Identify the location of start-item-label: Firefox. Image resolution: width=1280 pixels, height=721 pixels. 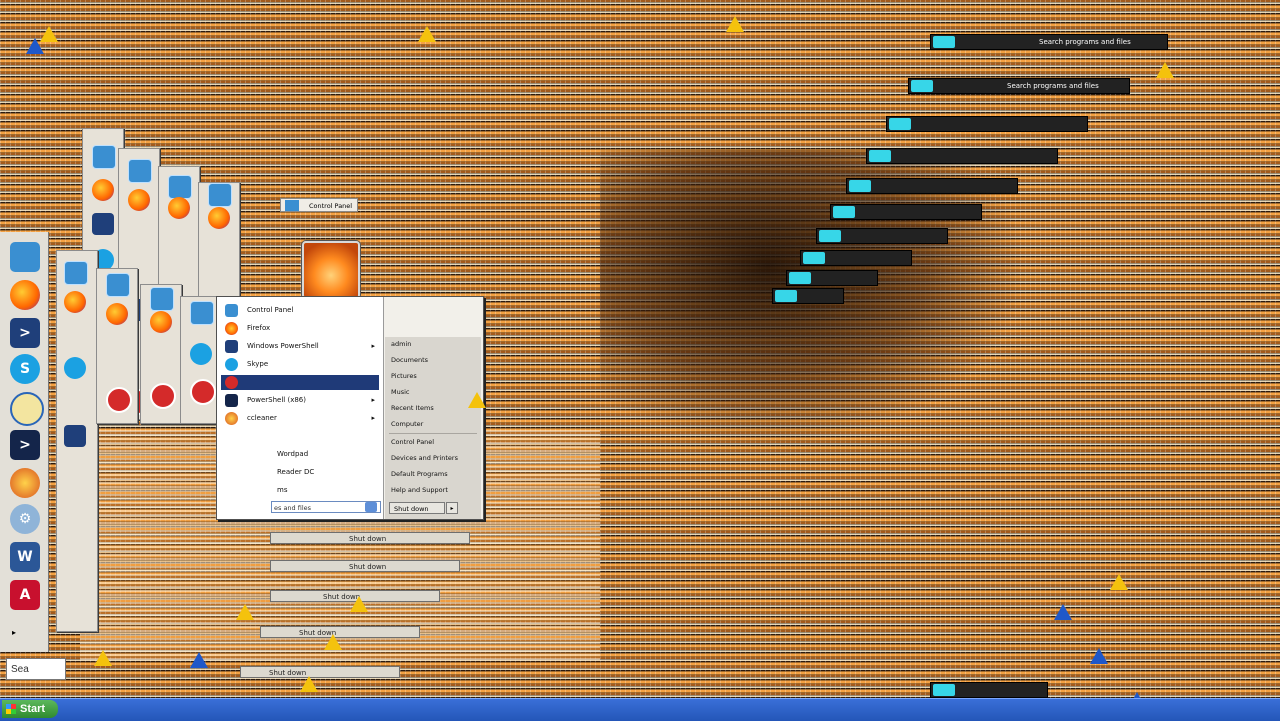
(259, 328).